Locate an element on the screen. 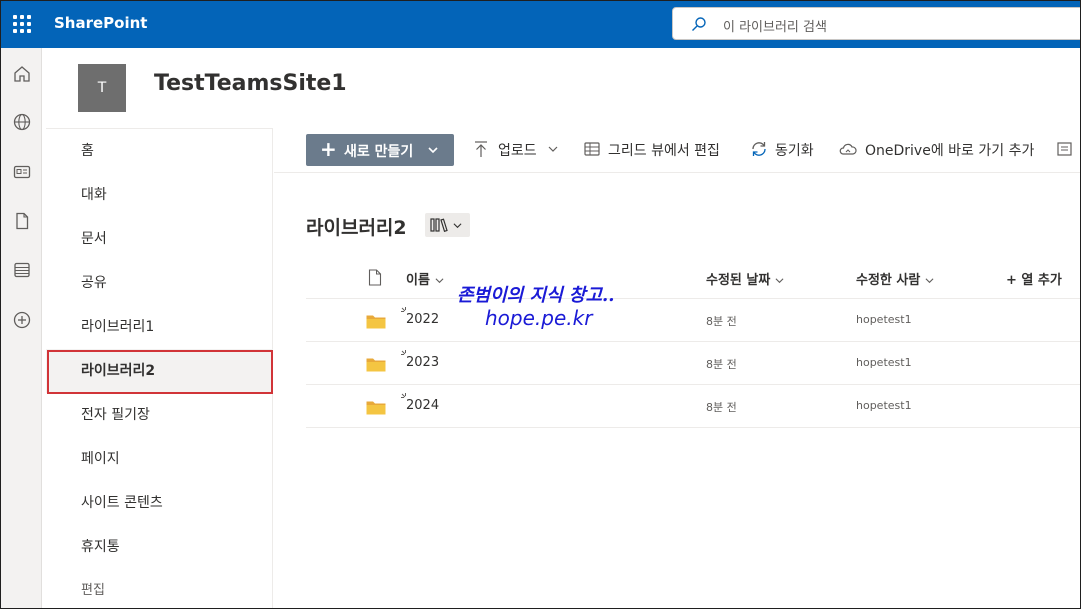 Image resolution: width=1081 pixels, height=609 pixels. nav-item-notebook: 전자 필기장 is located at coordinates (159, 415).